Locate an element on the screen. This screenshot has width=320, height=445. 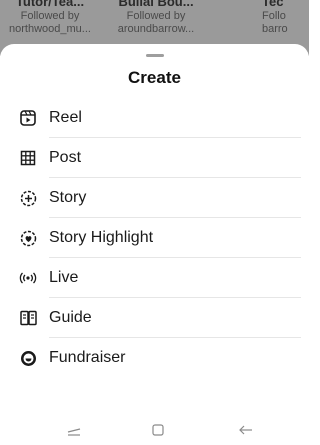
story-add-icon is located at coordinates (28, 198).